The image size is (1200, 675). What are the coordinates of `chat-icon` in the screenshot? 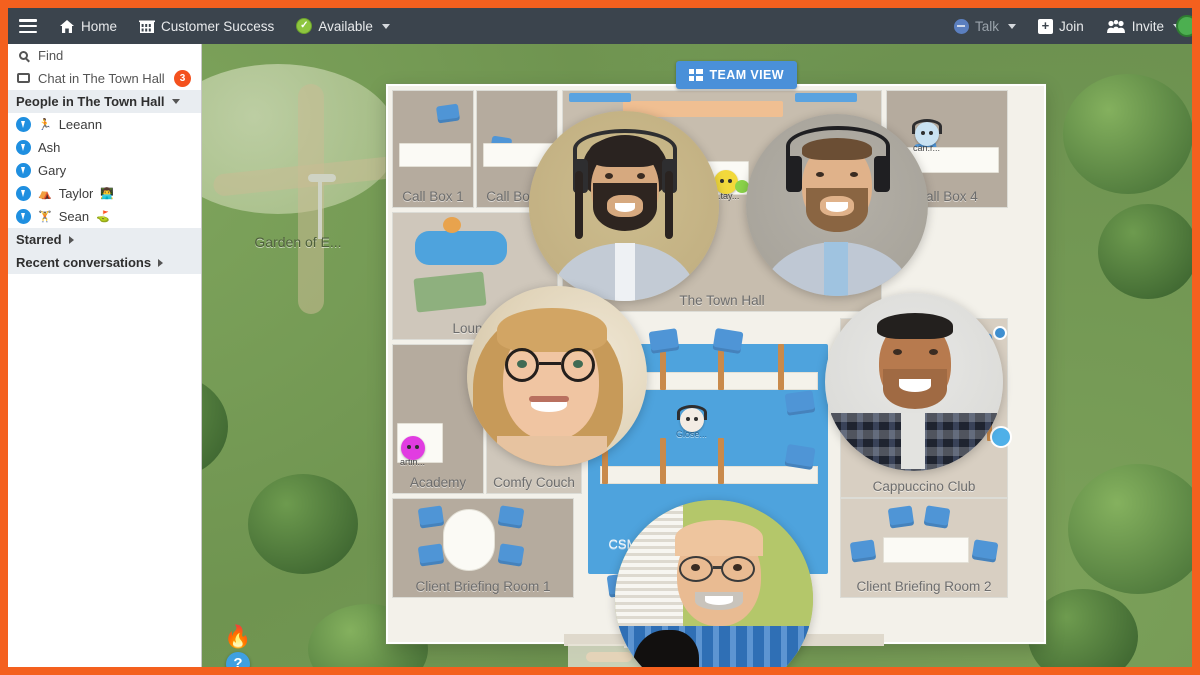 It's located at (23, 79).